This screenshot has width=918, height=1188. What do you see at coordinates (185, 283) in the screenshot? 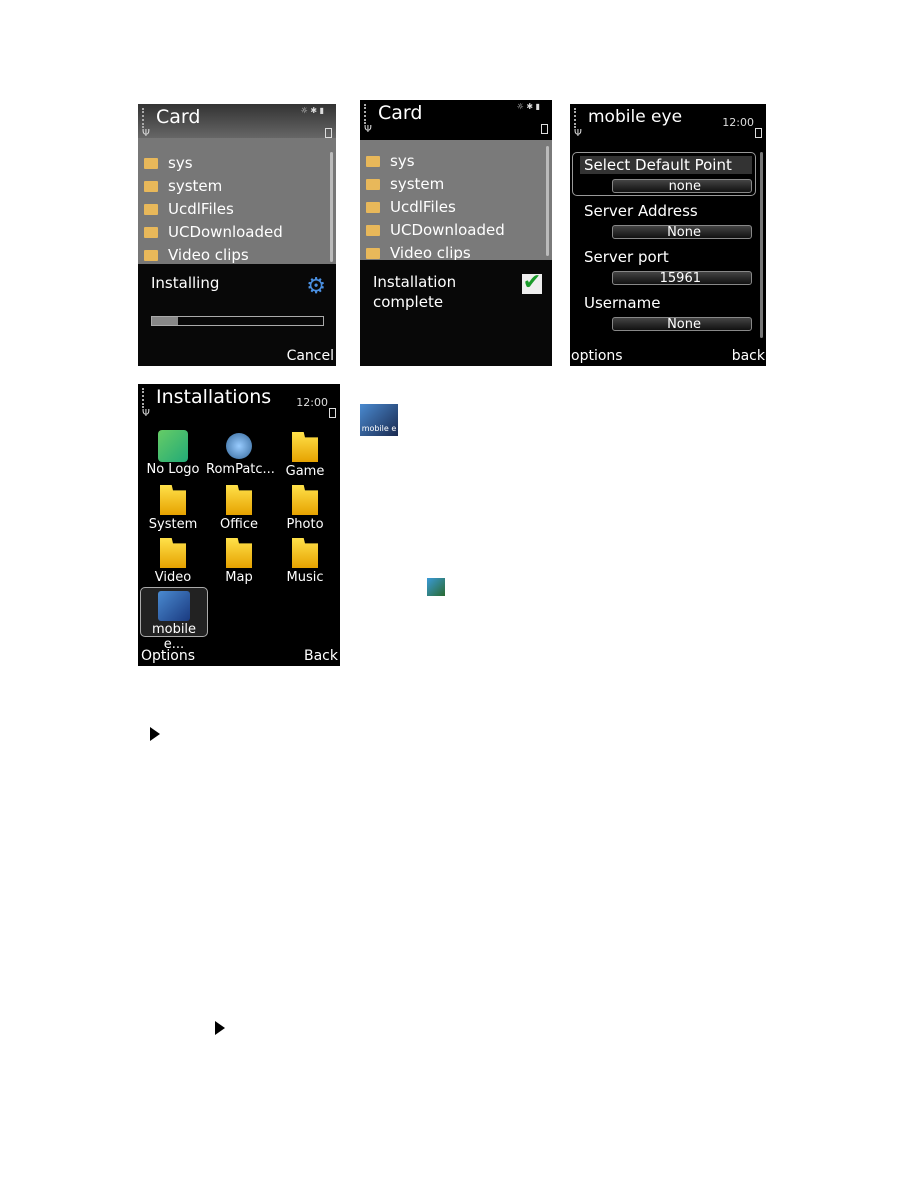
I see `dialog-text: Installing` at bounding box center [185, 283].